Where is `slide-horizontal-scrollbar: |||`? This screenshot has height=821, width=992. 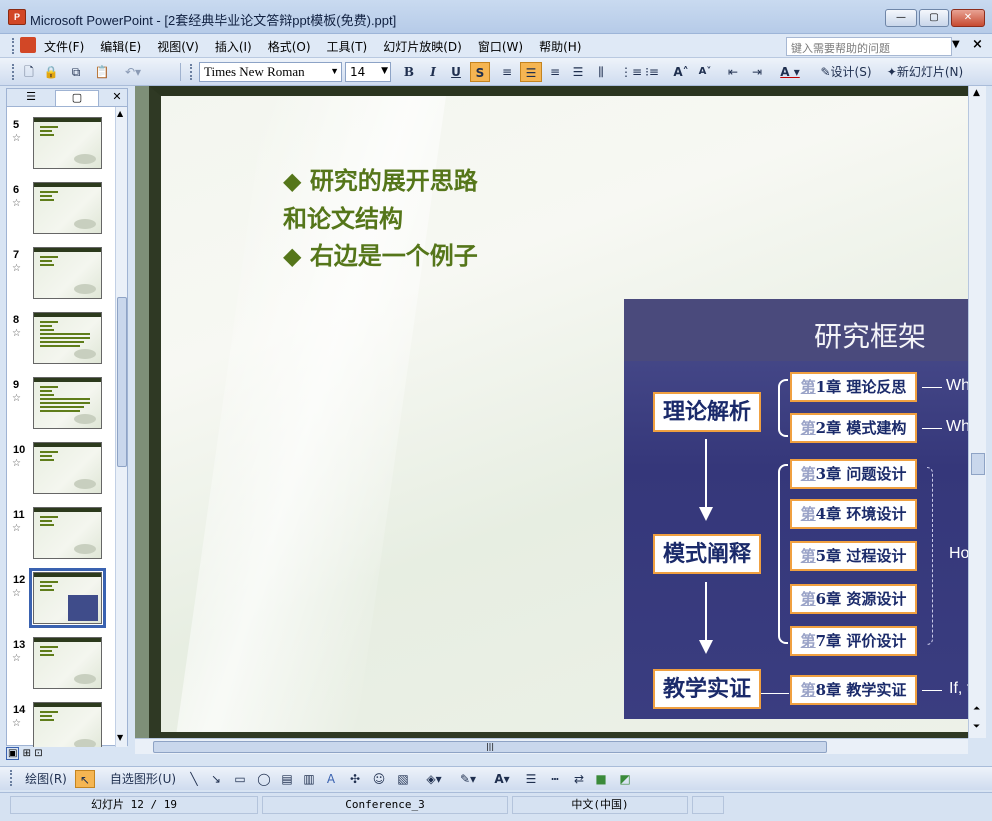 slide-horizontal-scrollbar: ||| is located at coordinates (551, 746).